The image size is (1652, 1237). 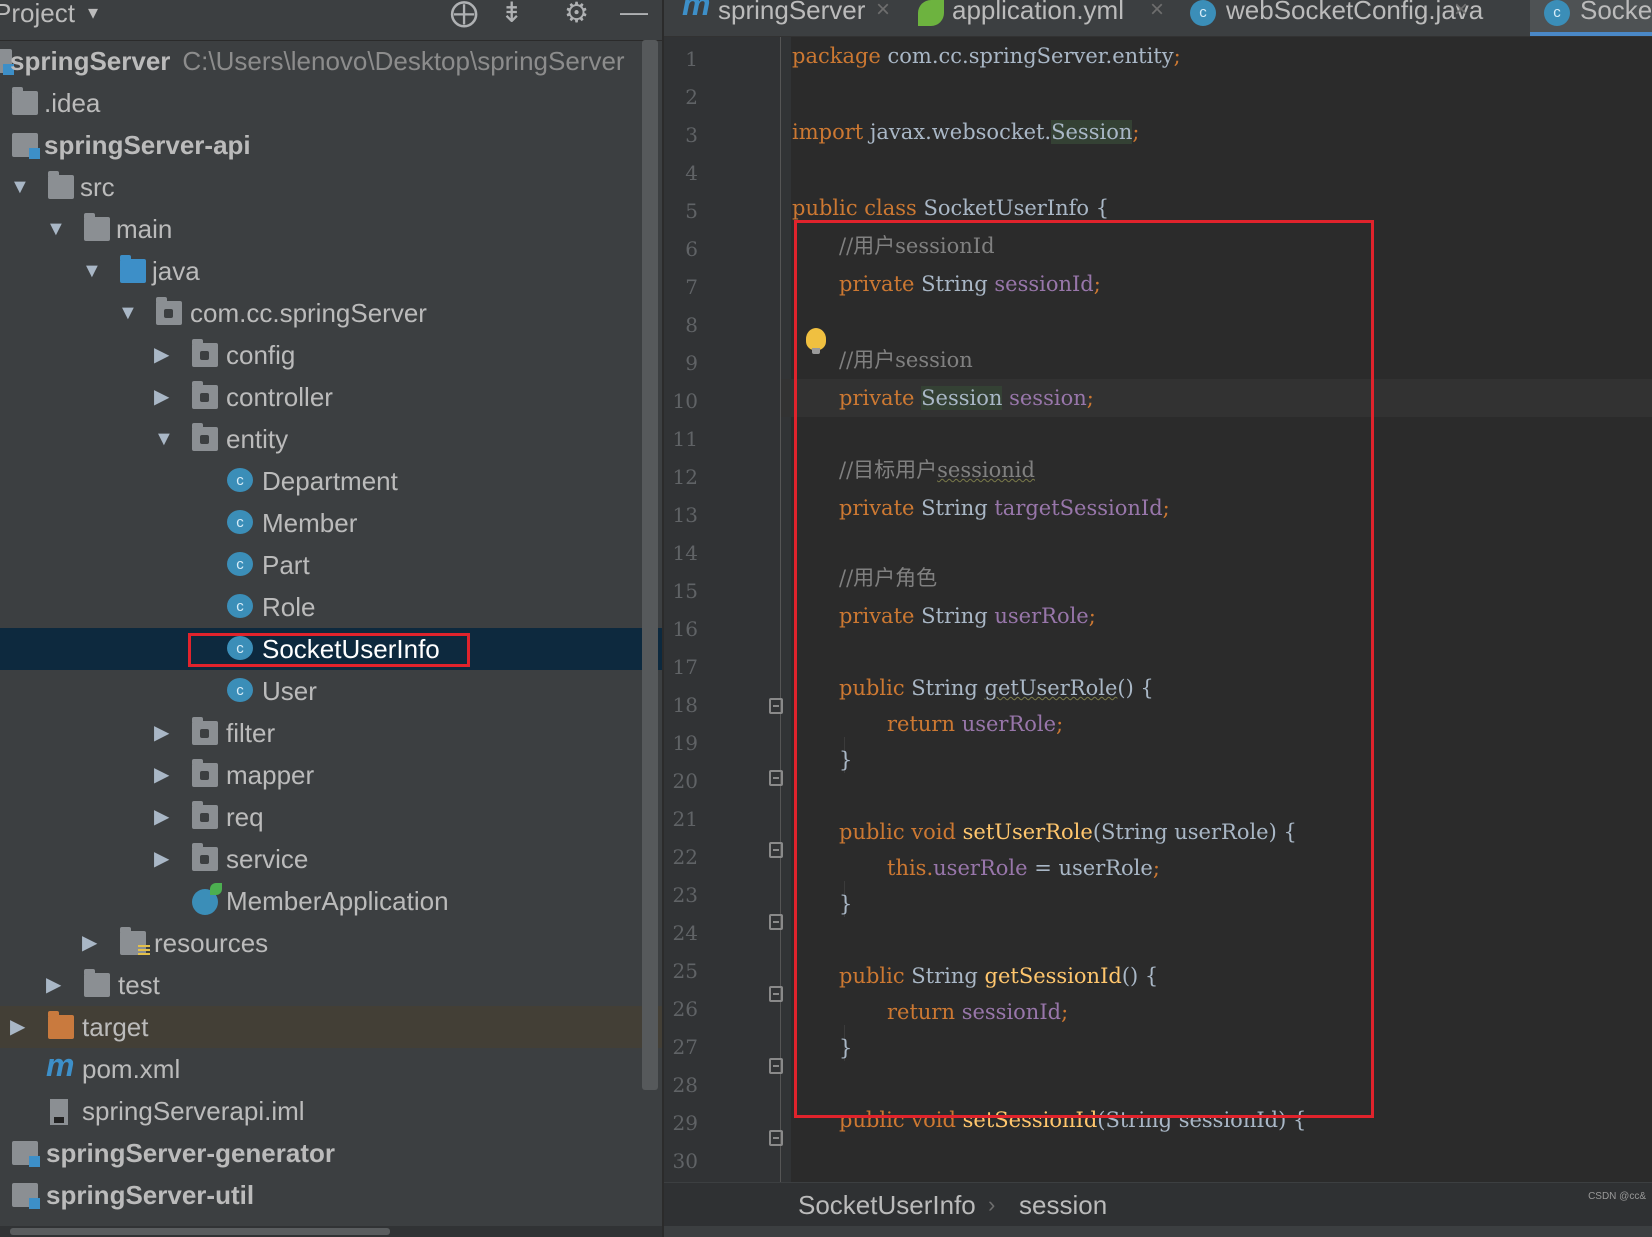 What do you see at coordinates (681, 743) in the screenshot?
I see `line-number: 19` at bounding box center [681, 743].